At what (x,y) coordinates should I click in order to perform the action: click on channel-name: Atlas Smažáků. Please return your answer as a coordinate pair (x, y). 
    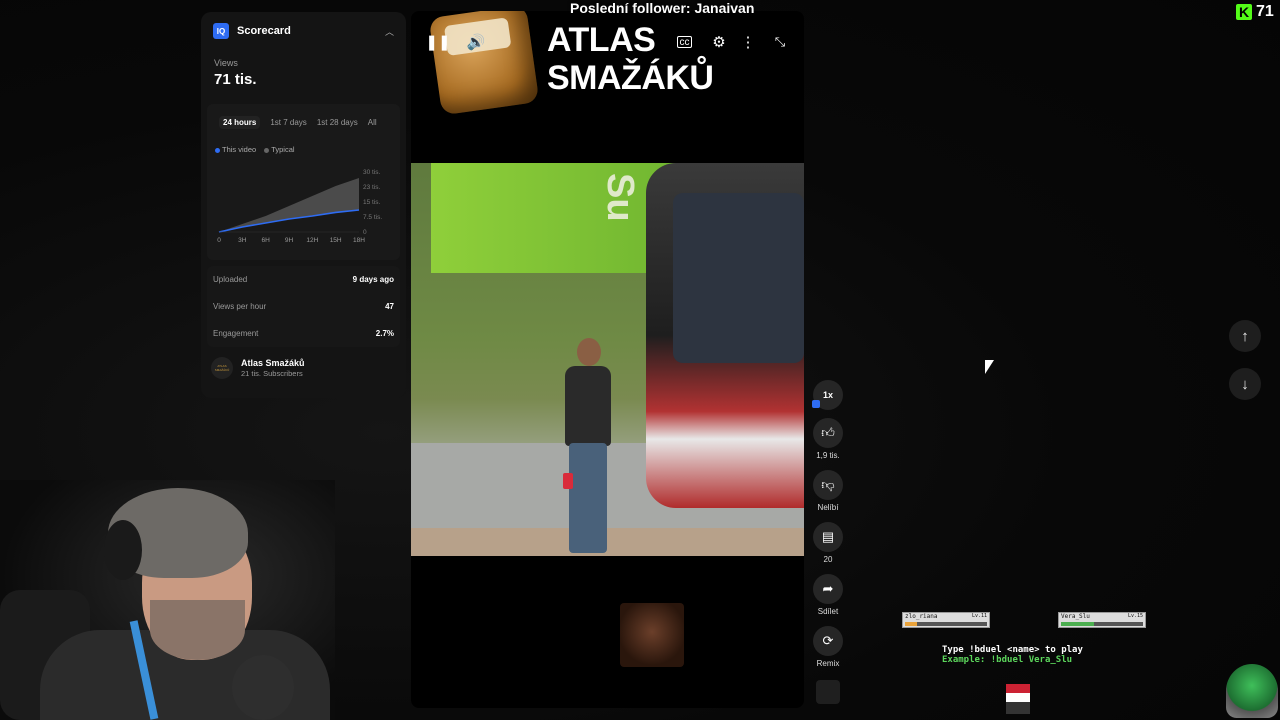
    Looking at the image, I should click on (273, 363).